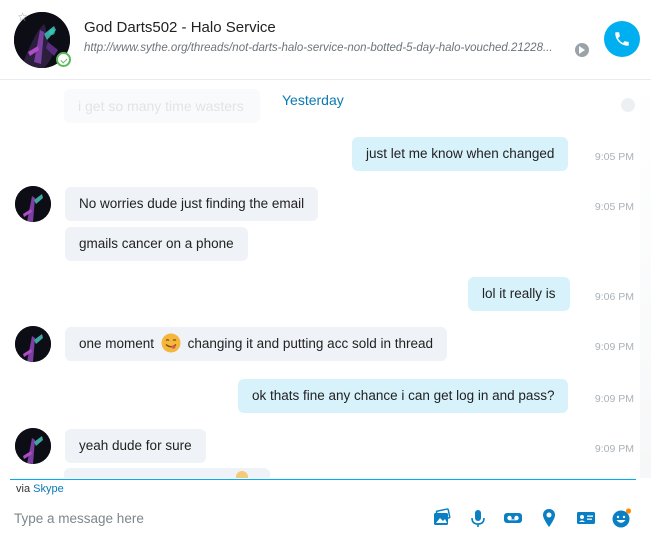 The width and height of the screenshot is (651, 551). Describe the element at coordinates (614, 297) in the screenshot. I see `message-time: 9:06 PM` at that location.